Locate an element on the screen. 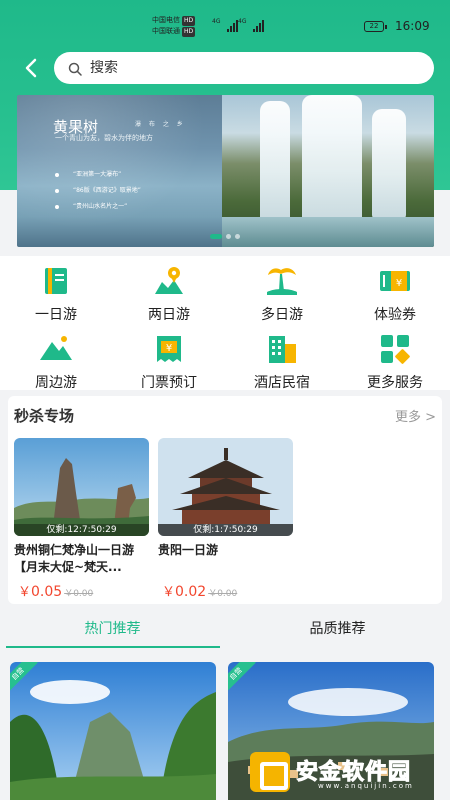  category-label: 多日游 is located at coordinates (282, 315).